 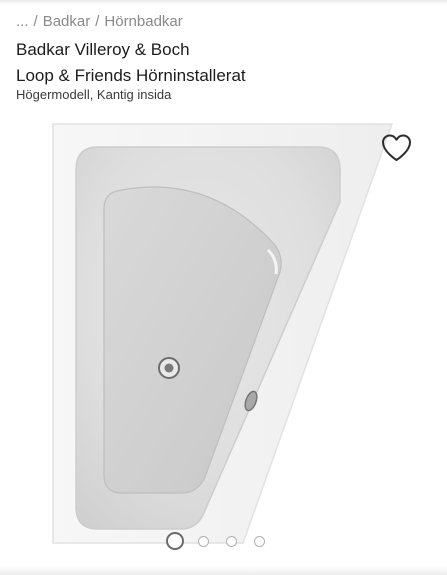 I want to click on product-variant: Högermodell, Kantig insida, so click(x=94, y=94).